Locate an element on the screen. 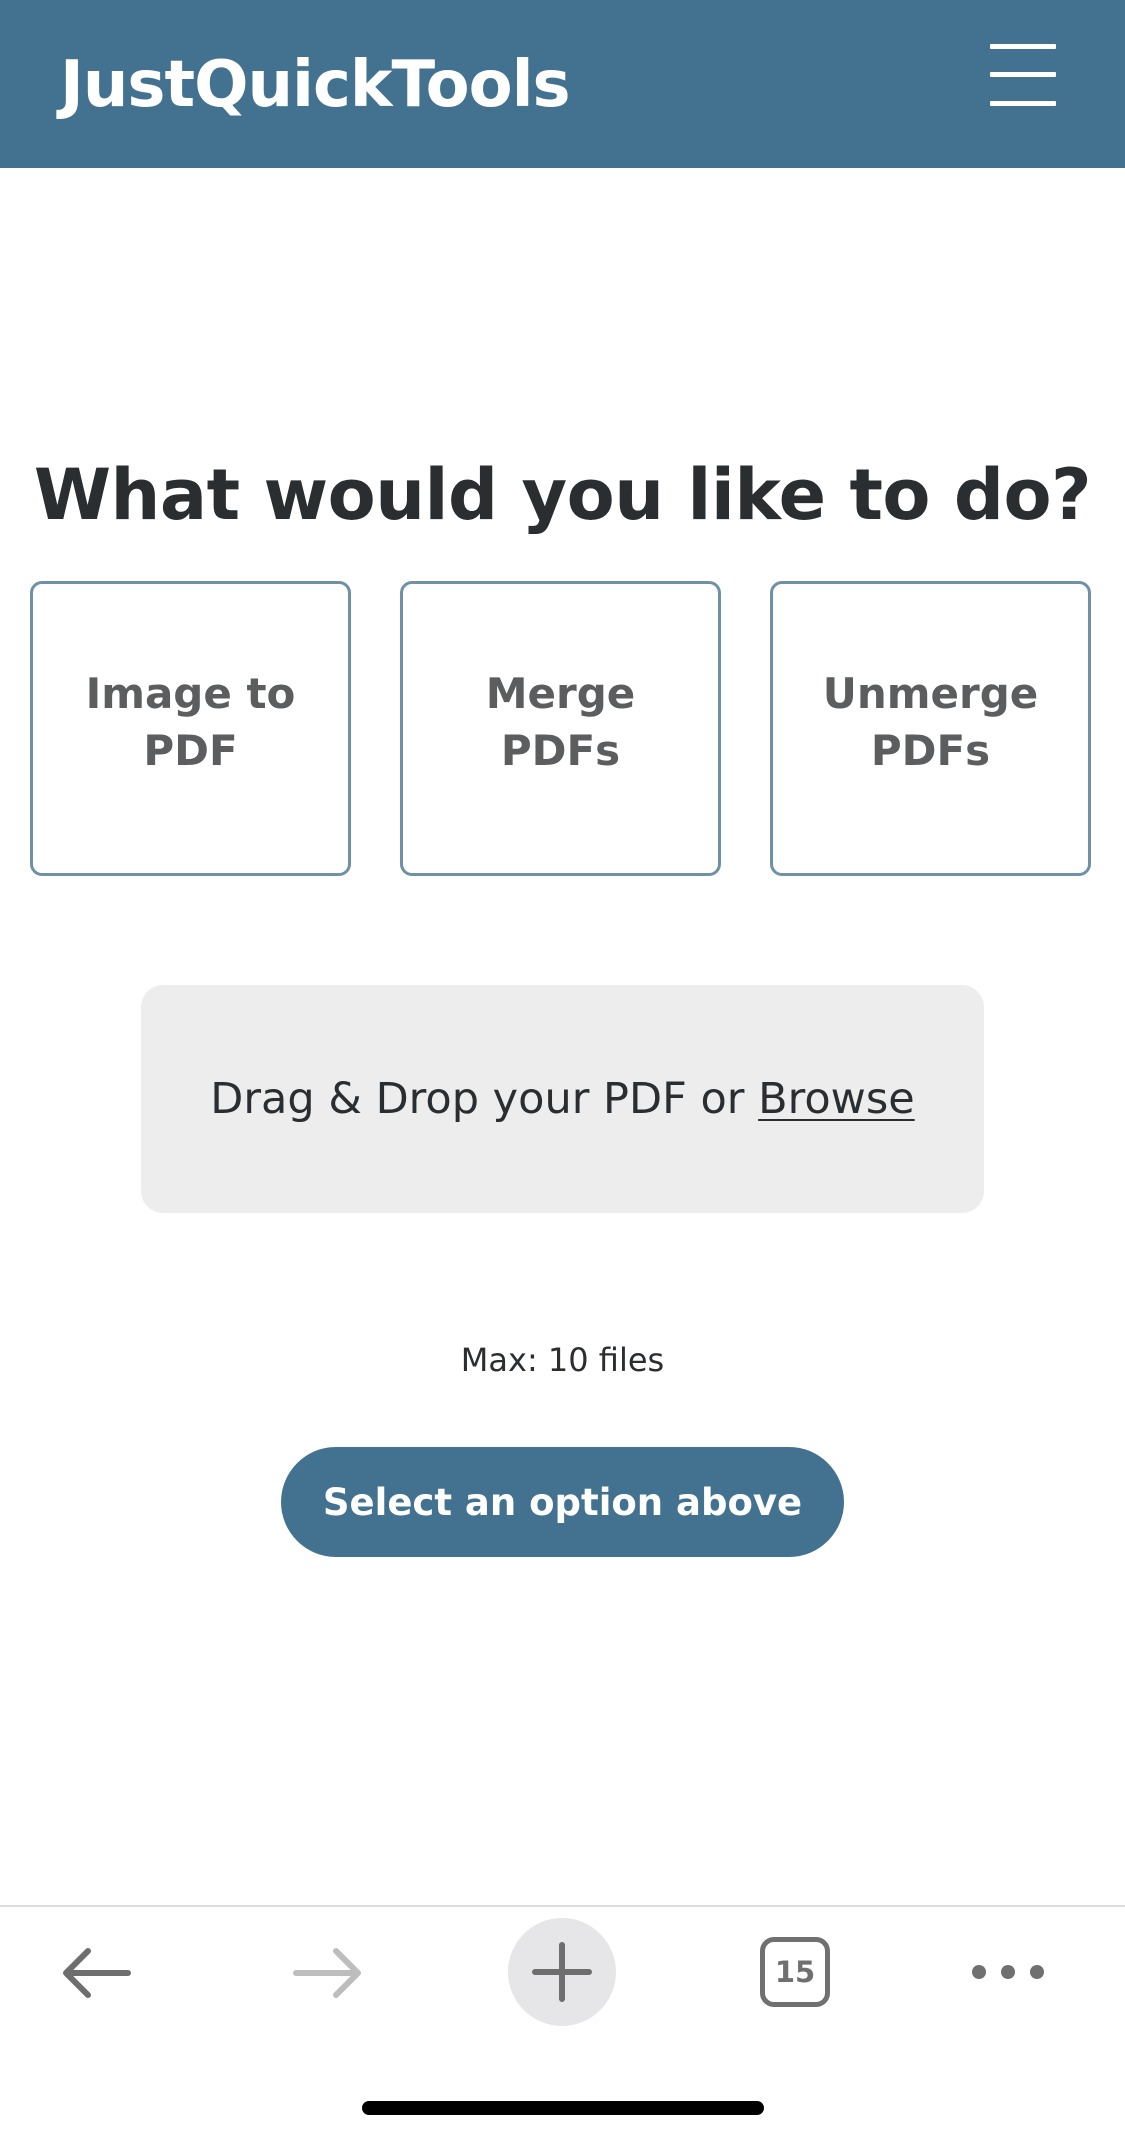 Image resolution: width=1125 pixels, height=2142 pixels. option-merge-pdfs: Merge PDFs is located at coordinates (560, 728).